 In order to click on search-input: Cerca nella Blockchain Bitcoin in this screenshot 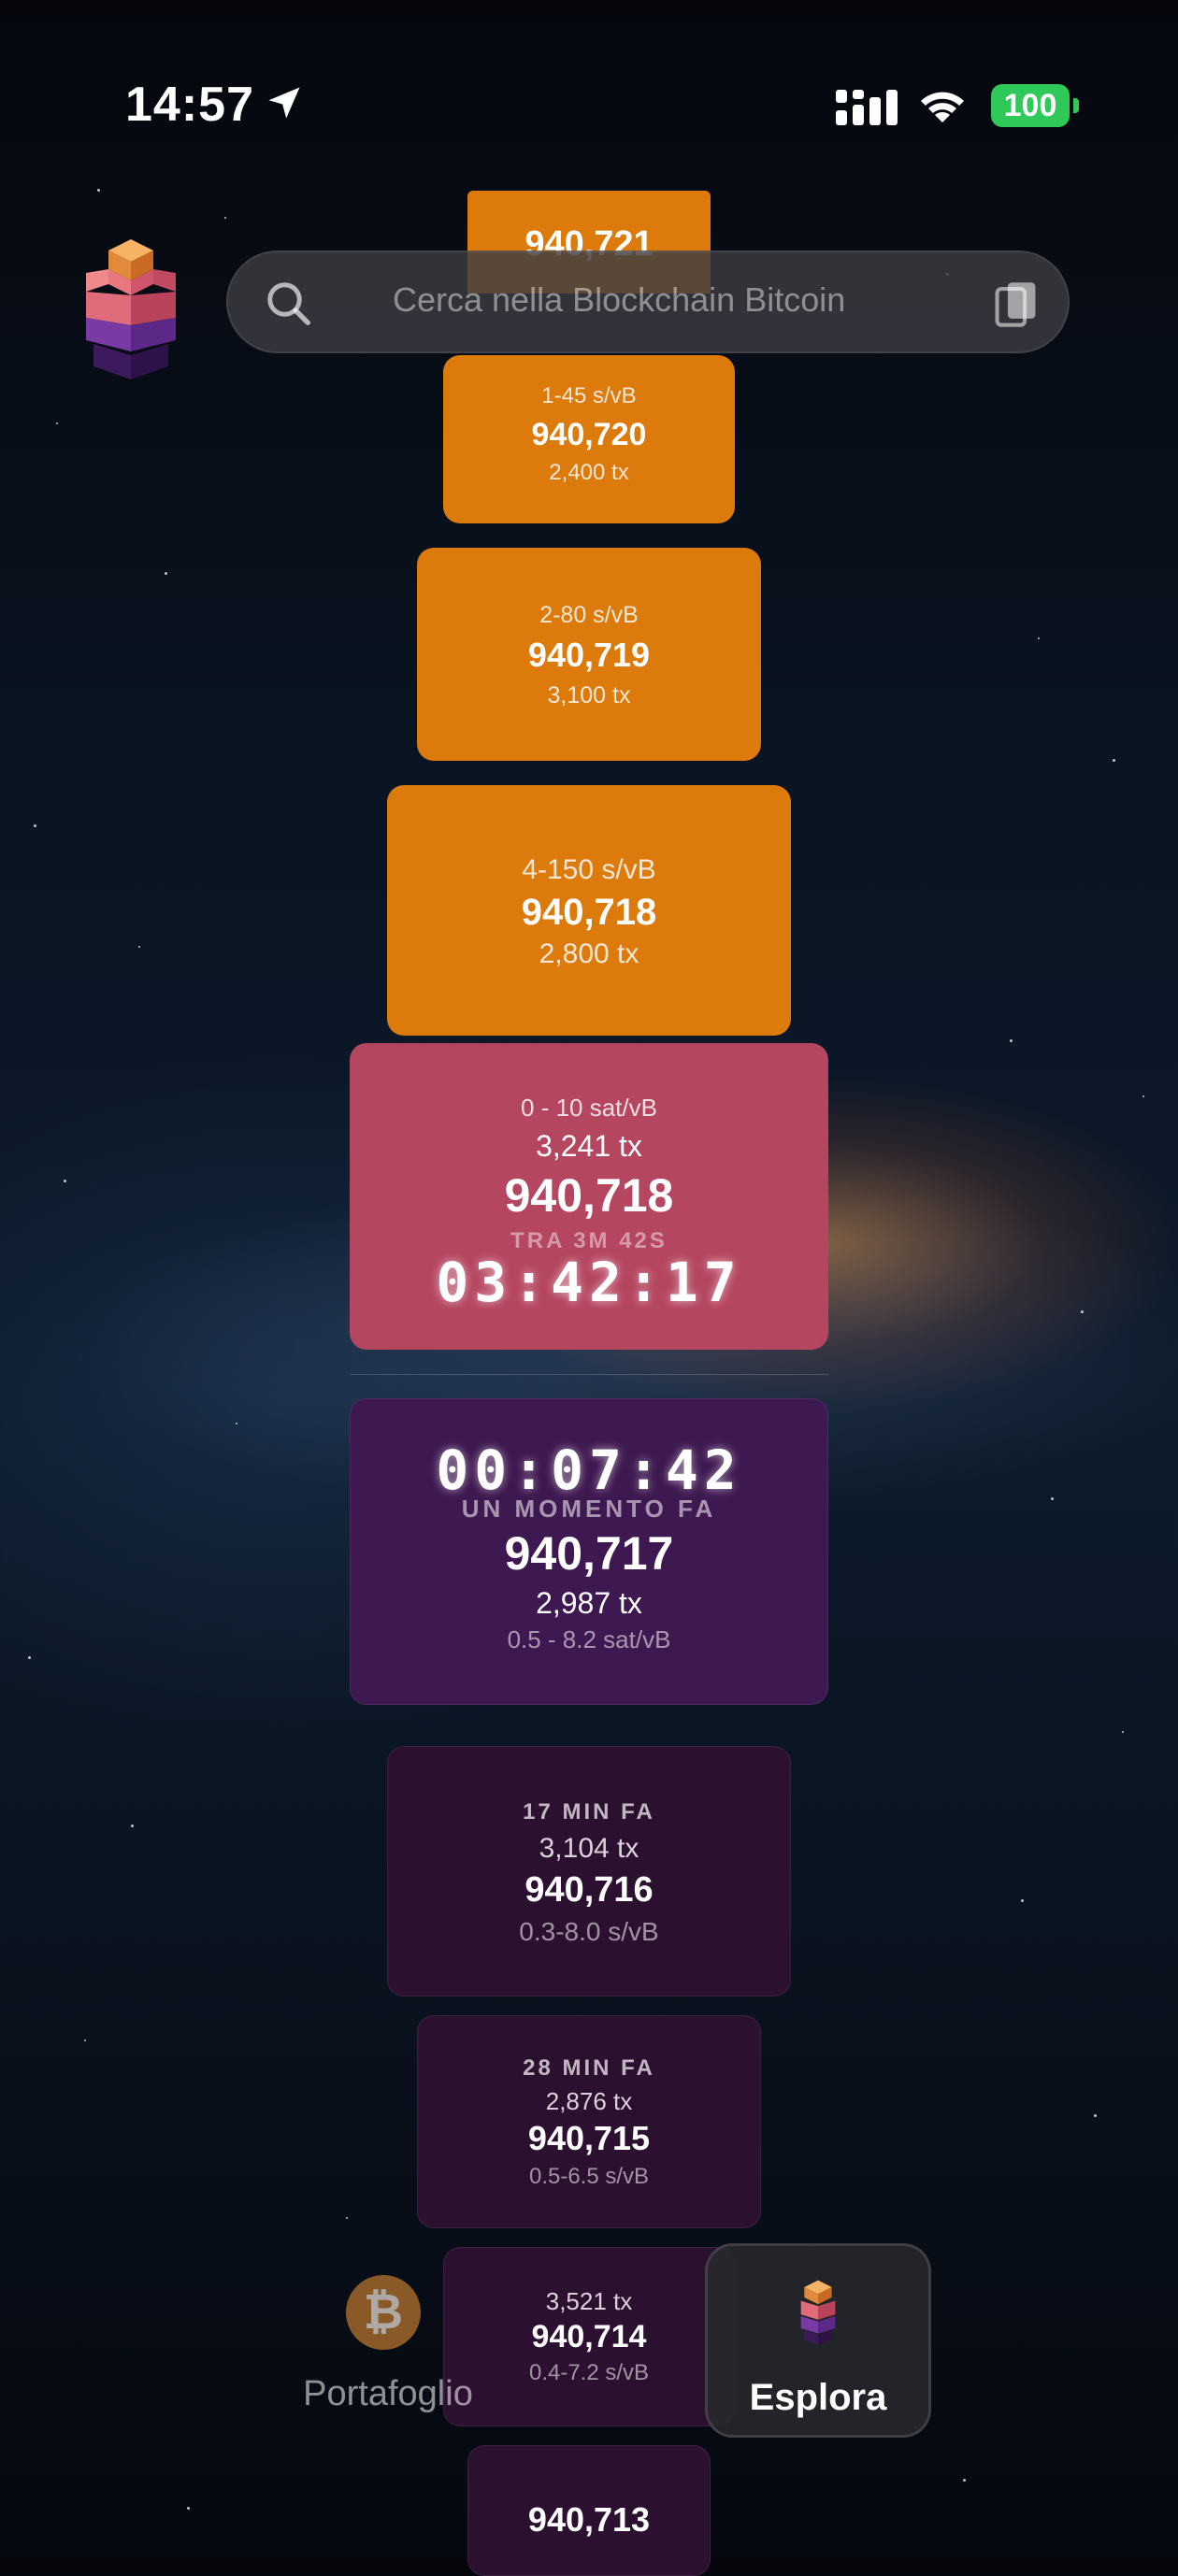, I will do `click(619, 300)`.